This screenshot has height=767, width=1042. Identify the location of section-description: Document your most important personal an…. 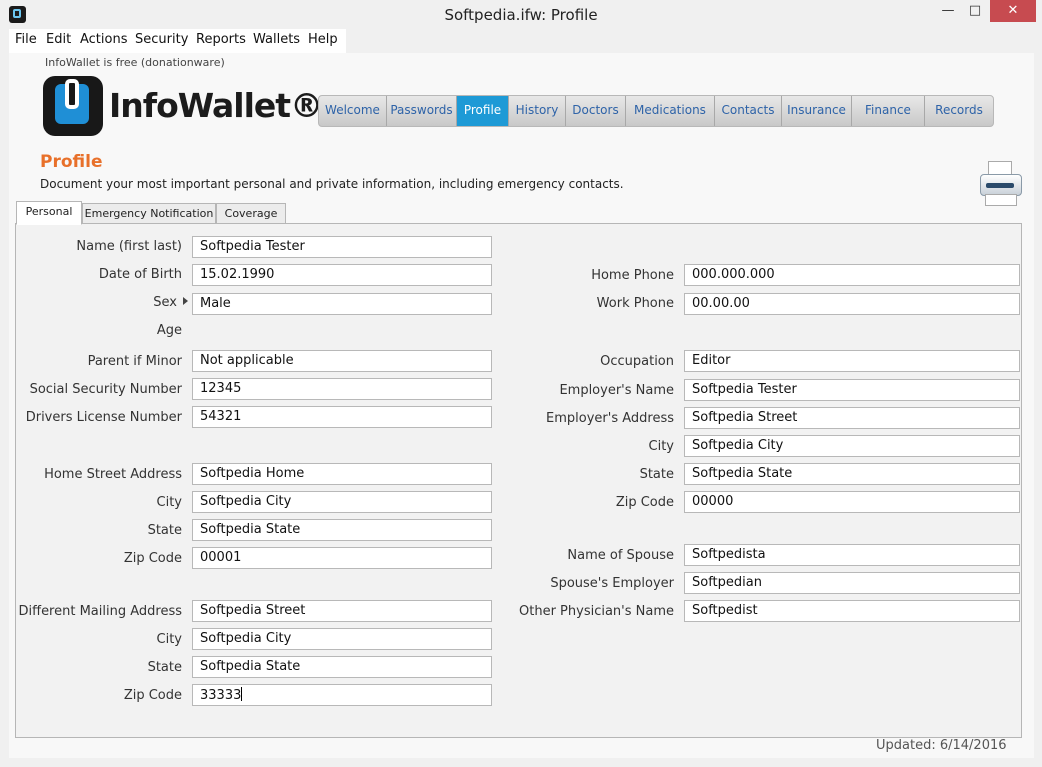
(332, 184).